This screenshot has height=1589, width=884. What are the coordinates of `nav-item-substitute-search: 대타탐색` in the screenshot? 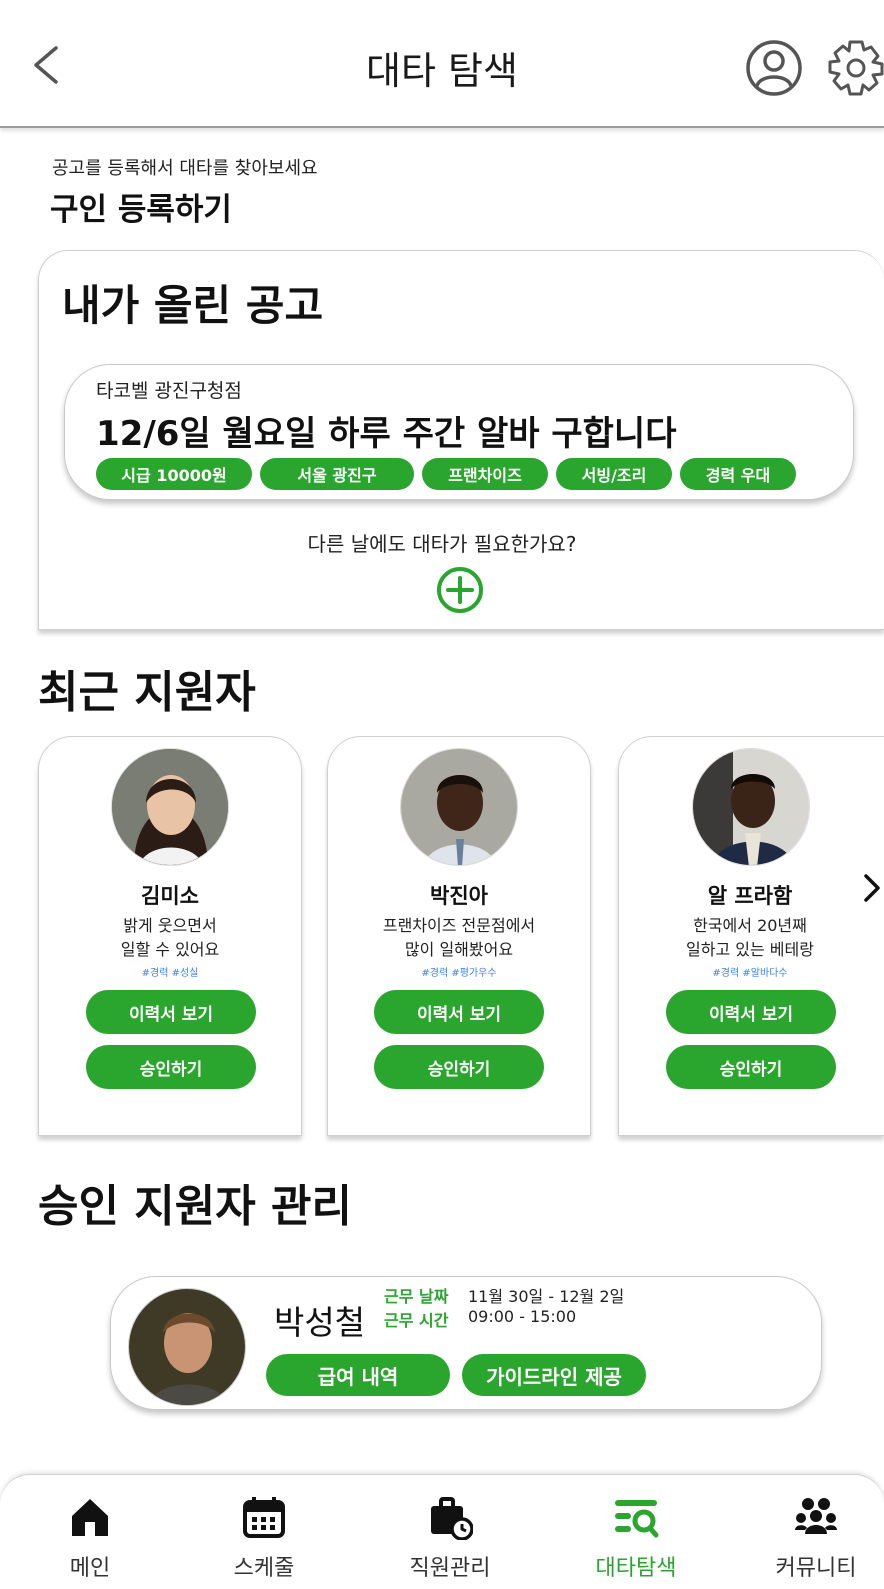 It's located at (636, 1539).